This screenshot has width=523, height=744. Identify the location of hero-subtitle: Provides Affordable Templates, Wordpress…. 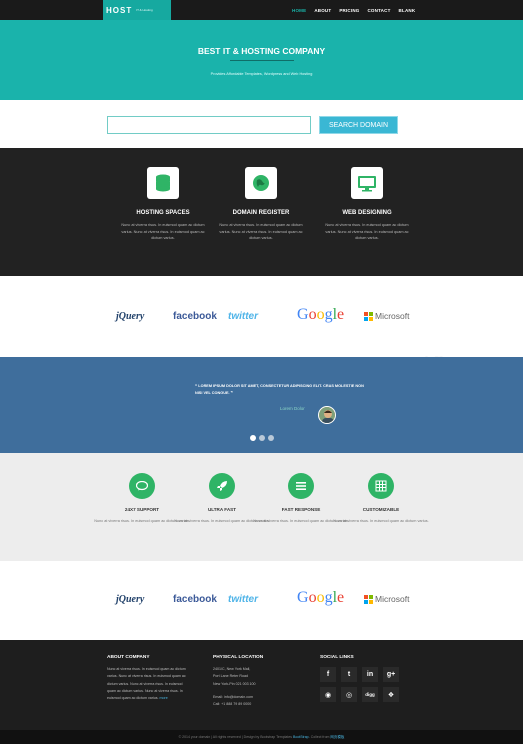
(261, 74).